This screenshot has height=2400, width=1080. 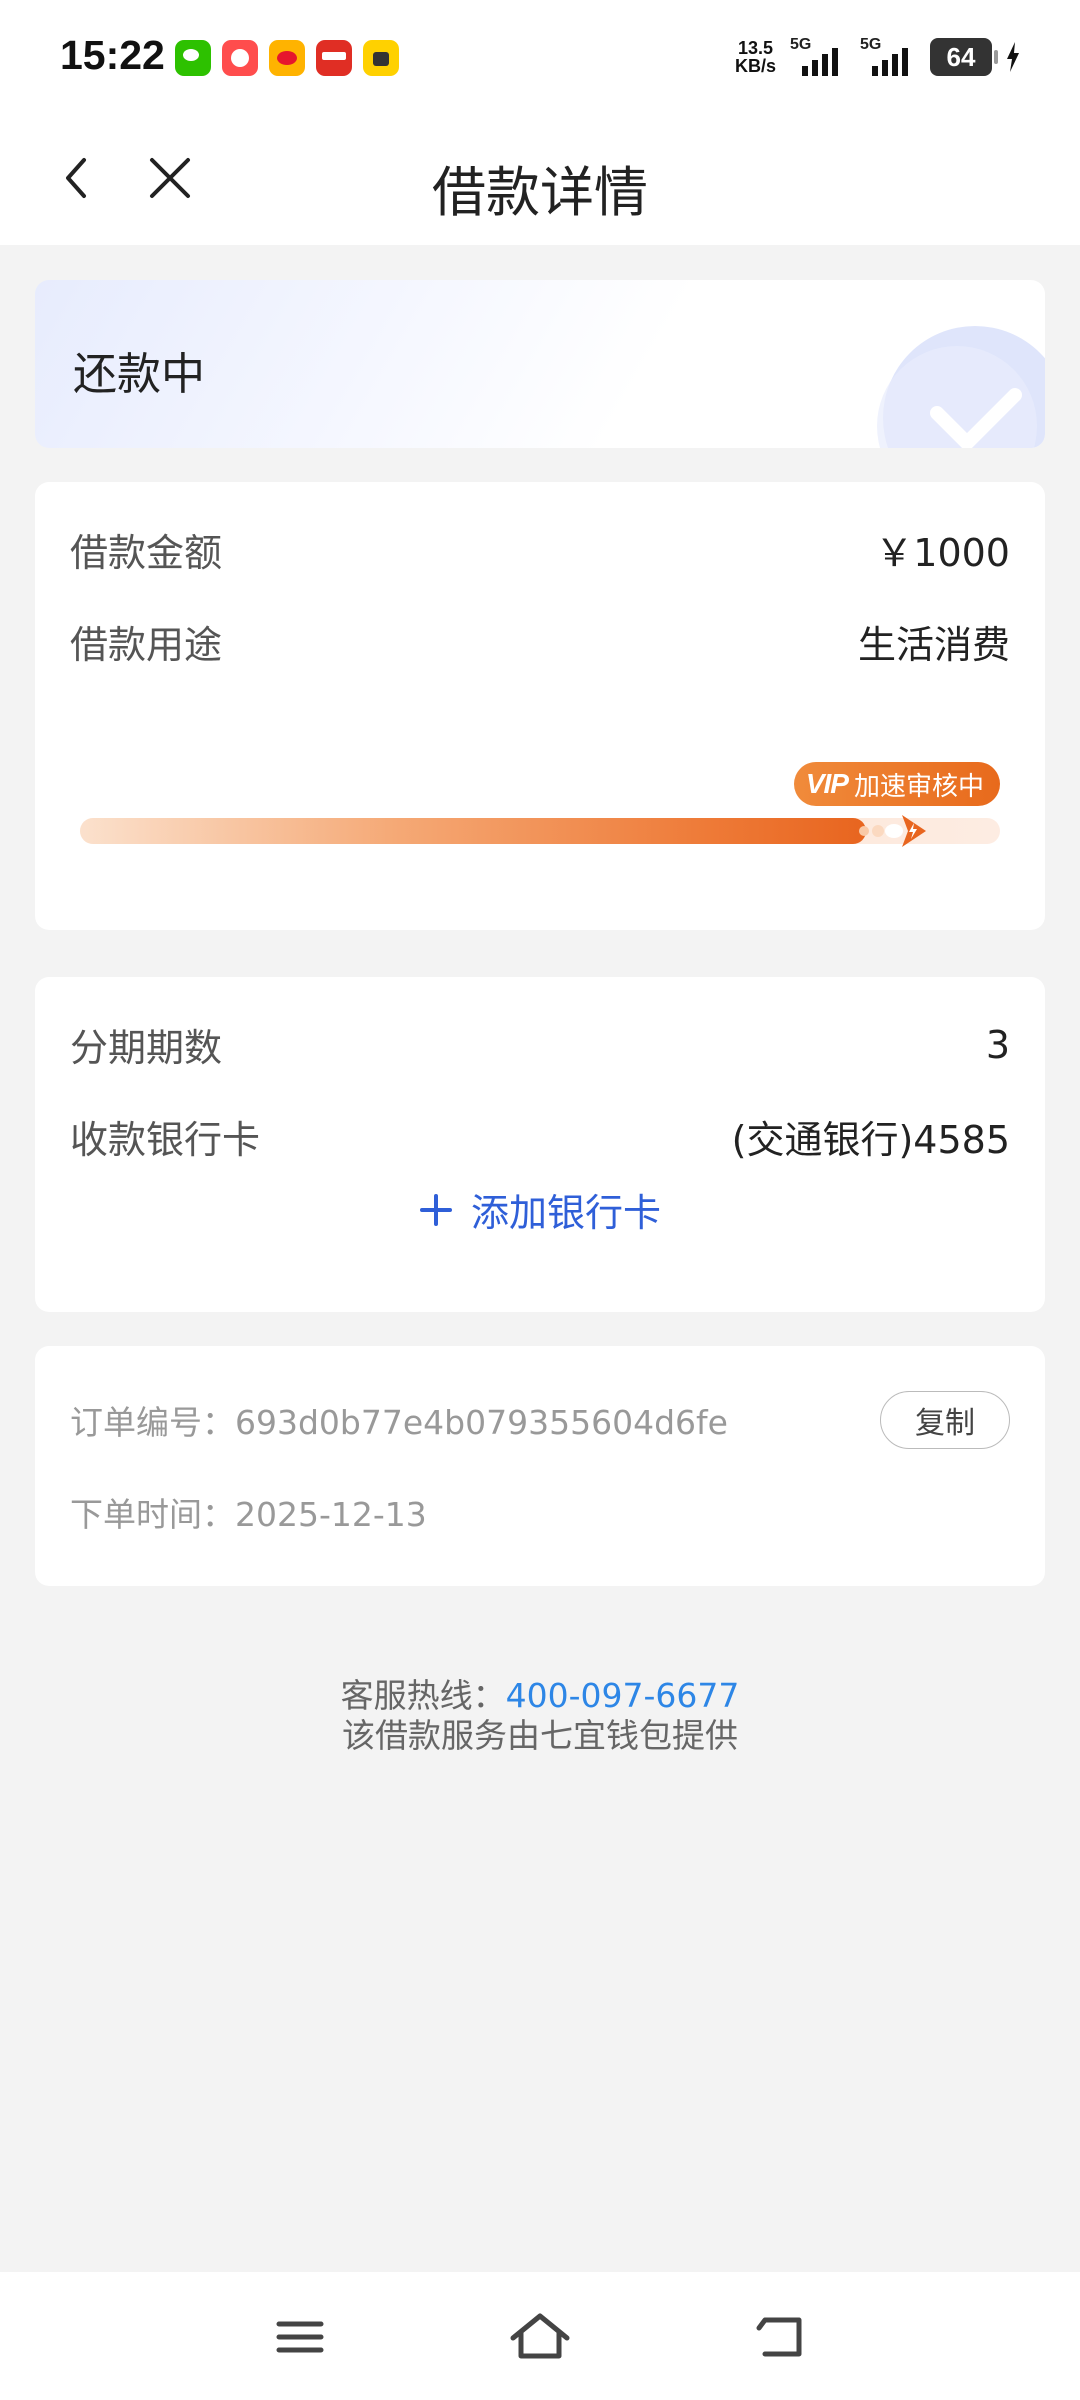 What do you see at coordinates (240, 58) in the screenshot?
I see `clown-app-icon` at bounding box center [240, 58].